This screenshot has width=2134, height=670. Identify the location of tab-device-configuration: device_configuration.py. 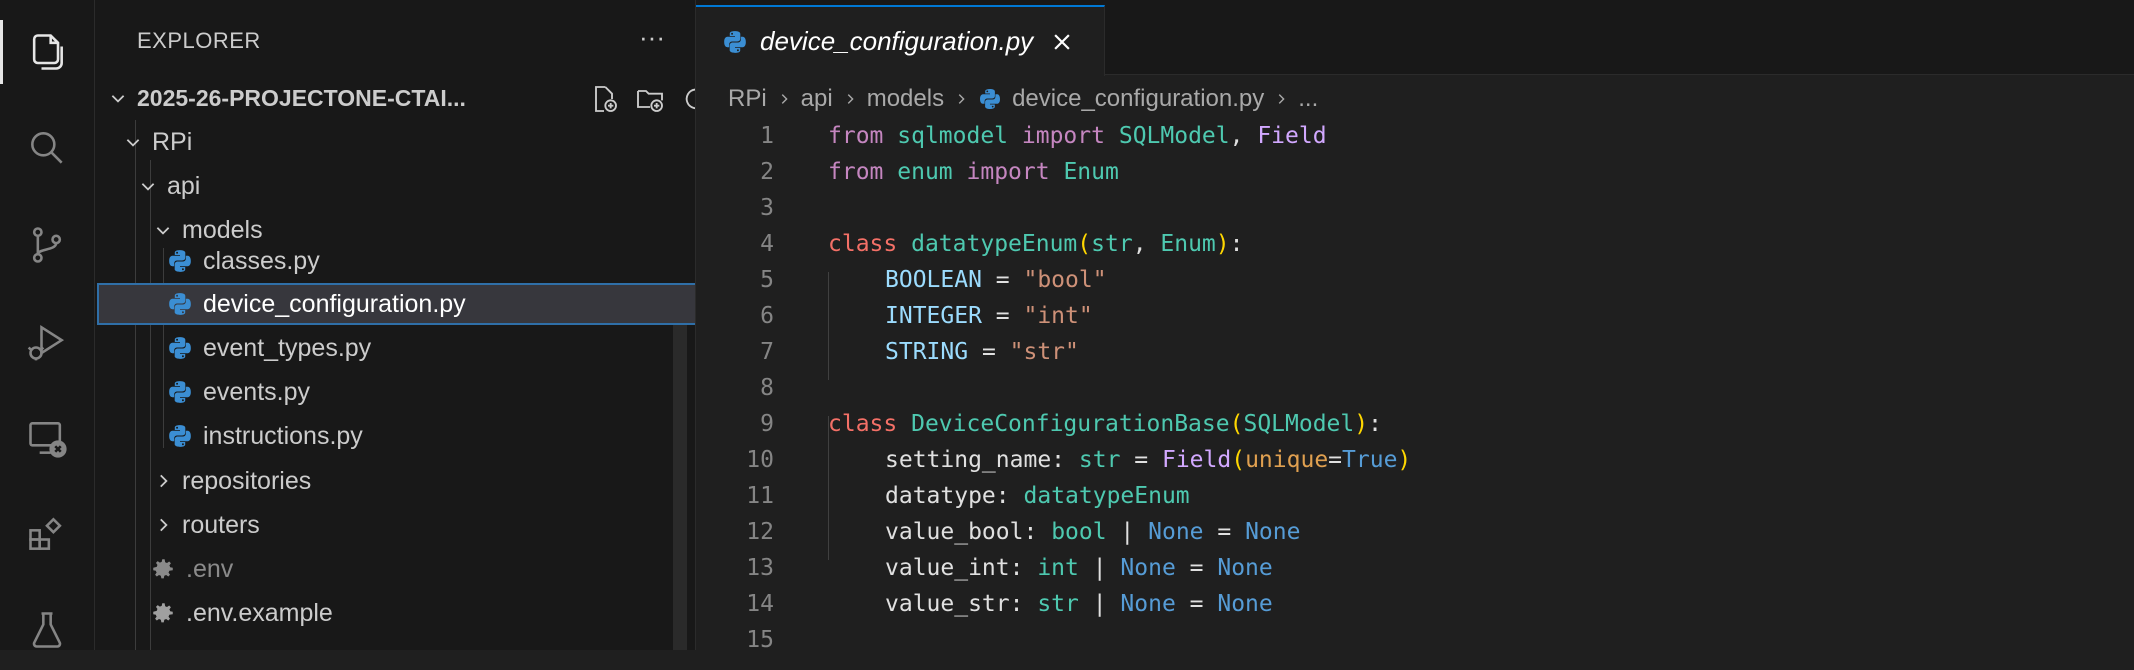
(900, 40).